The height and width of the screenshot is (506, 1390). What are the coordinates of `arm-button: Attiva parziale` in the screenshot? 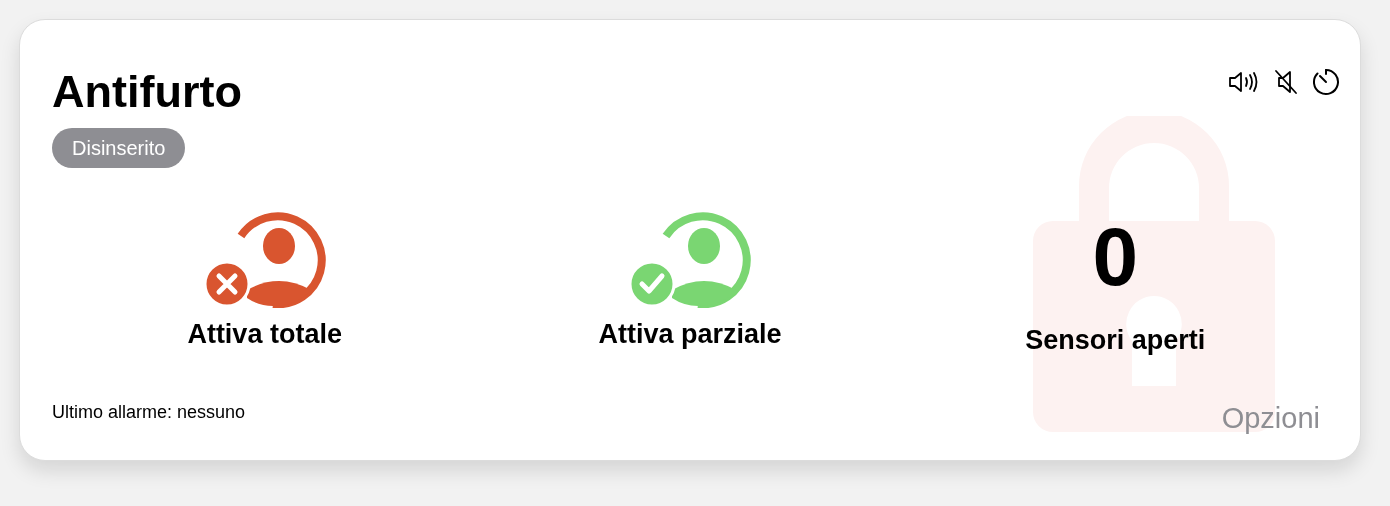 It's located at (690, 334).